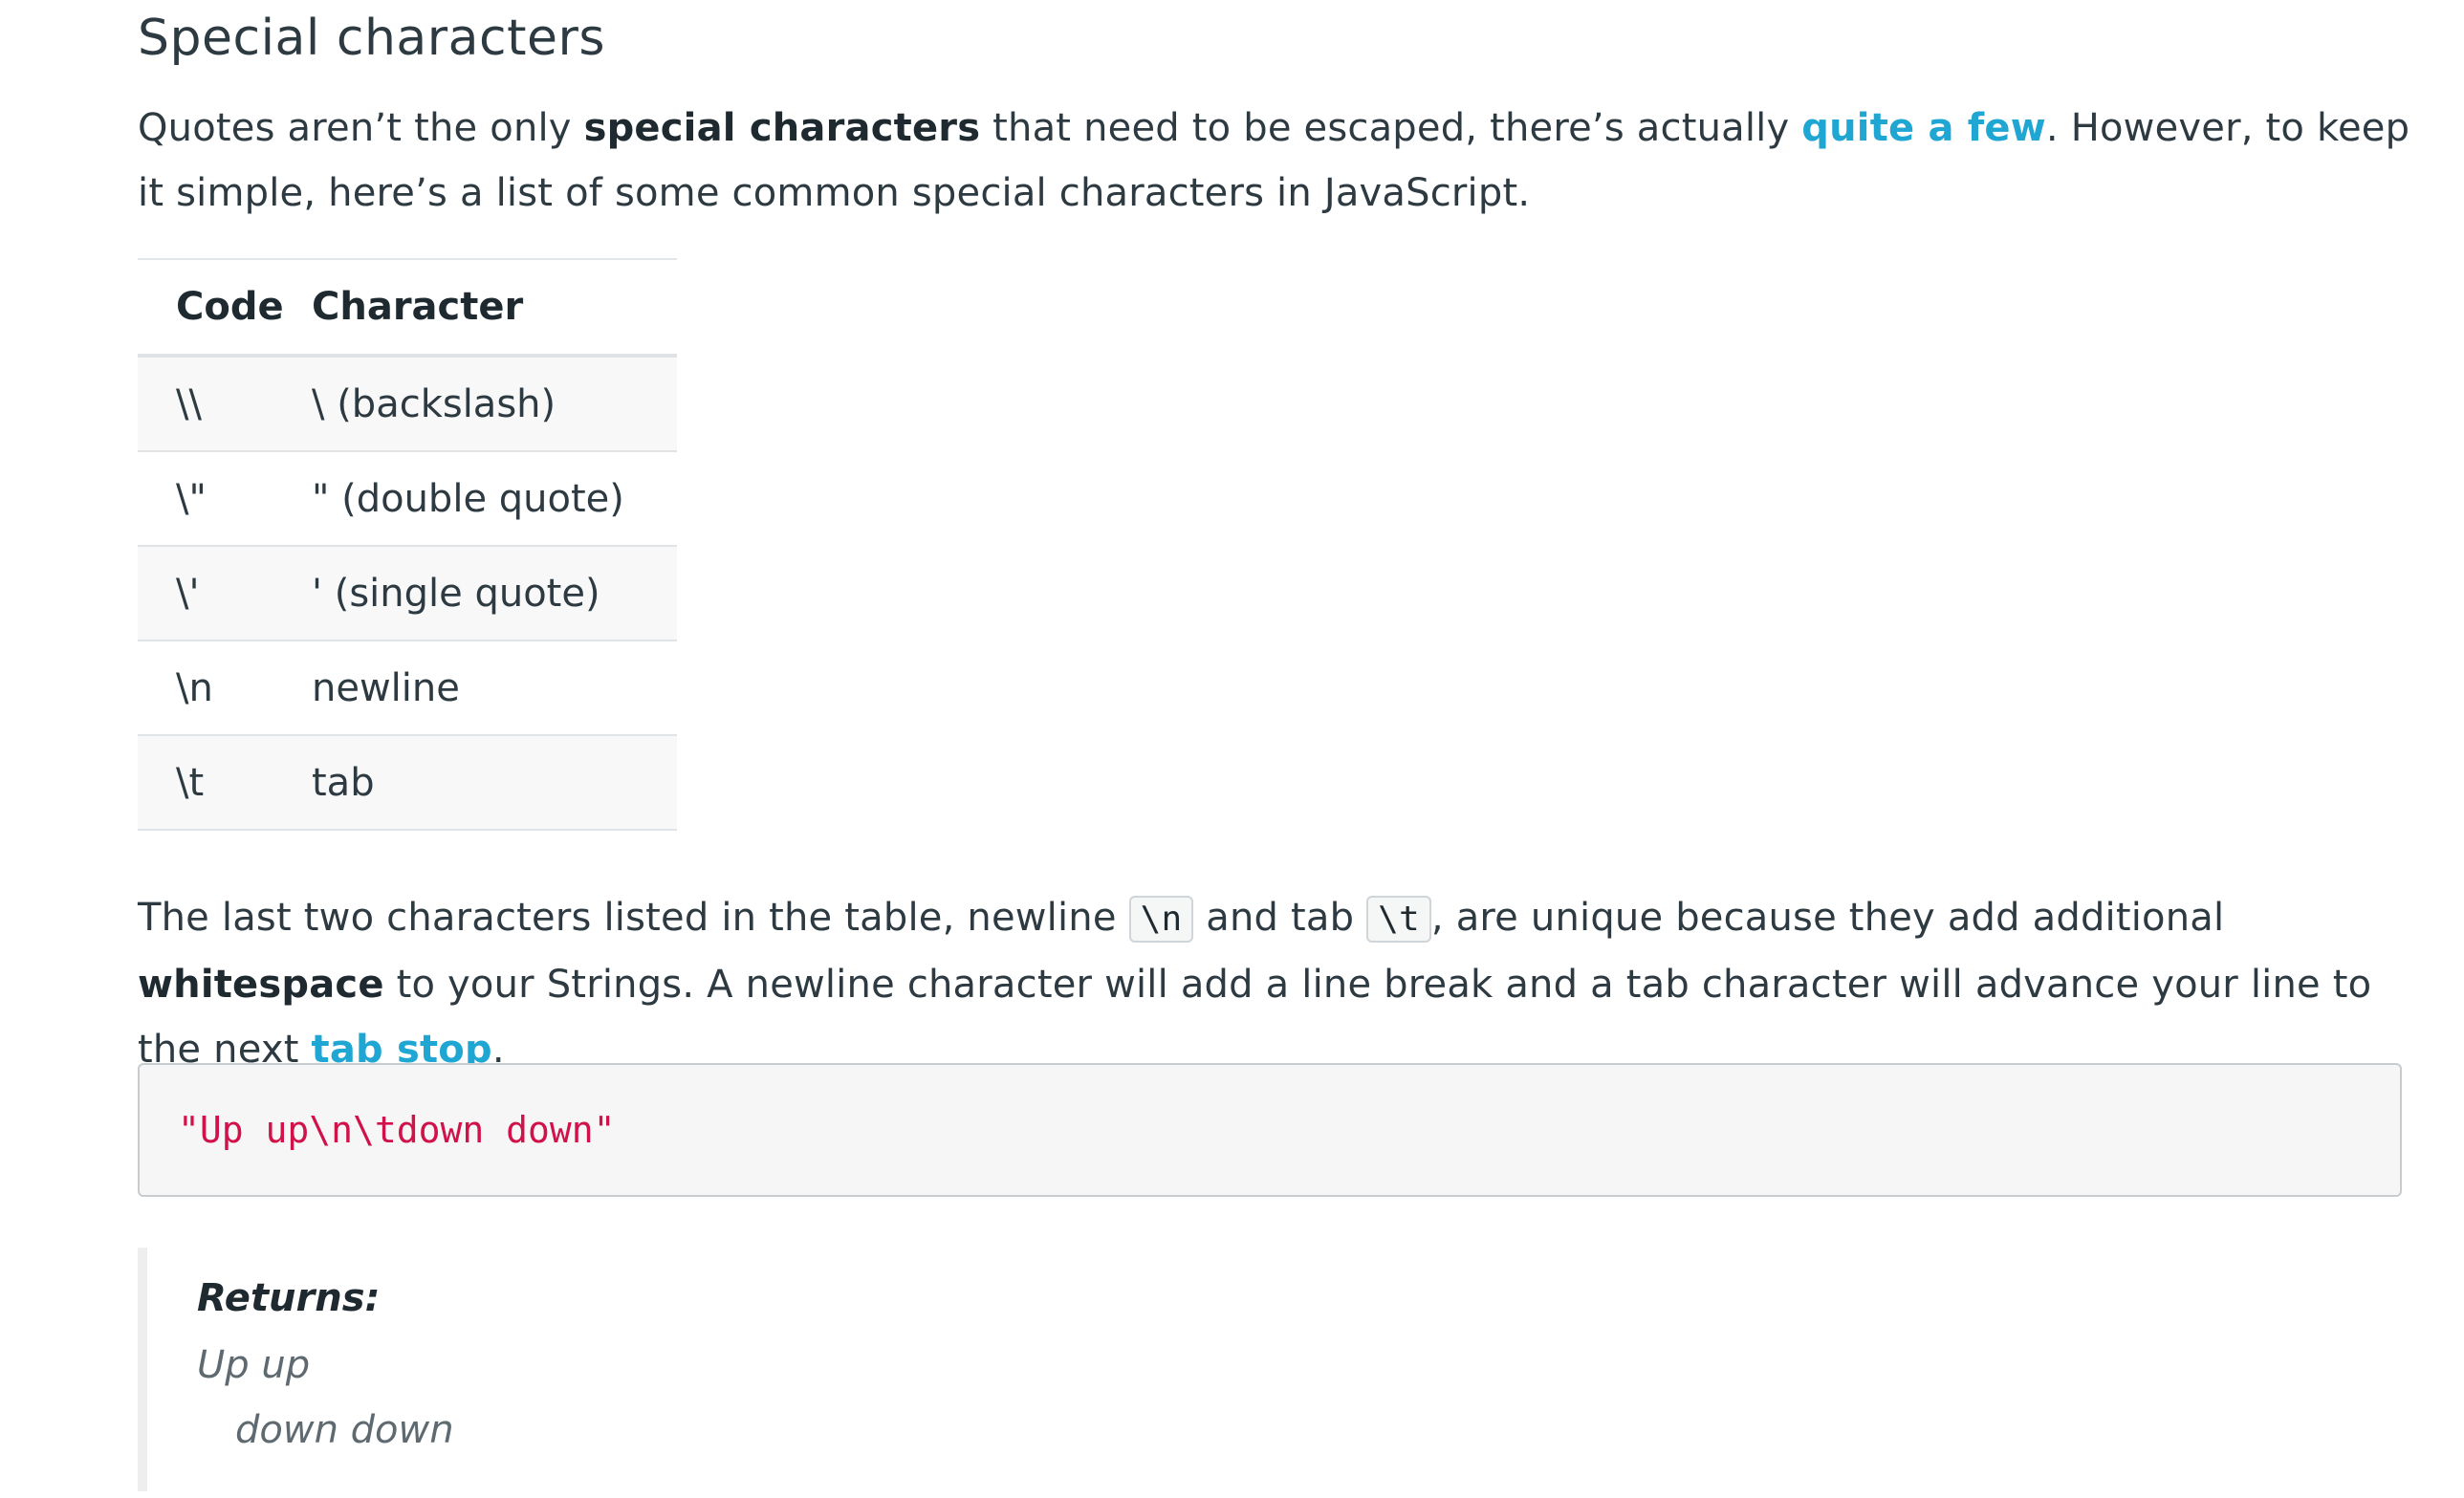  What do you see at coordinates (397, 1130) in the screenshot?
I see `code-block-string: "Up up\n\tdown down"` at bounding box center [397, 1130].